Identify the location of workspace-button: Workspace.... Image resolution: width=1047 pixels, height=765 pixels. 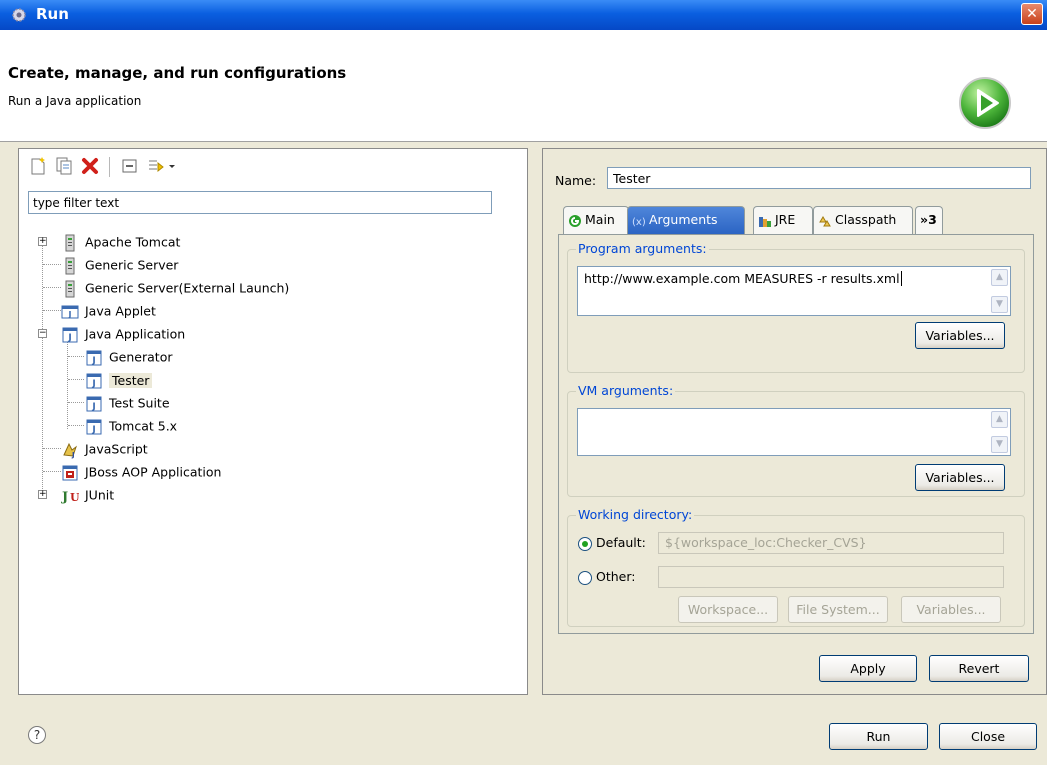
(728, 609).